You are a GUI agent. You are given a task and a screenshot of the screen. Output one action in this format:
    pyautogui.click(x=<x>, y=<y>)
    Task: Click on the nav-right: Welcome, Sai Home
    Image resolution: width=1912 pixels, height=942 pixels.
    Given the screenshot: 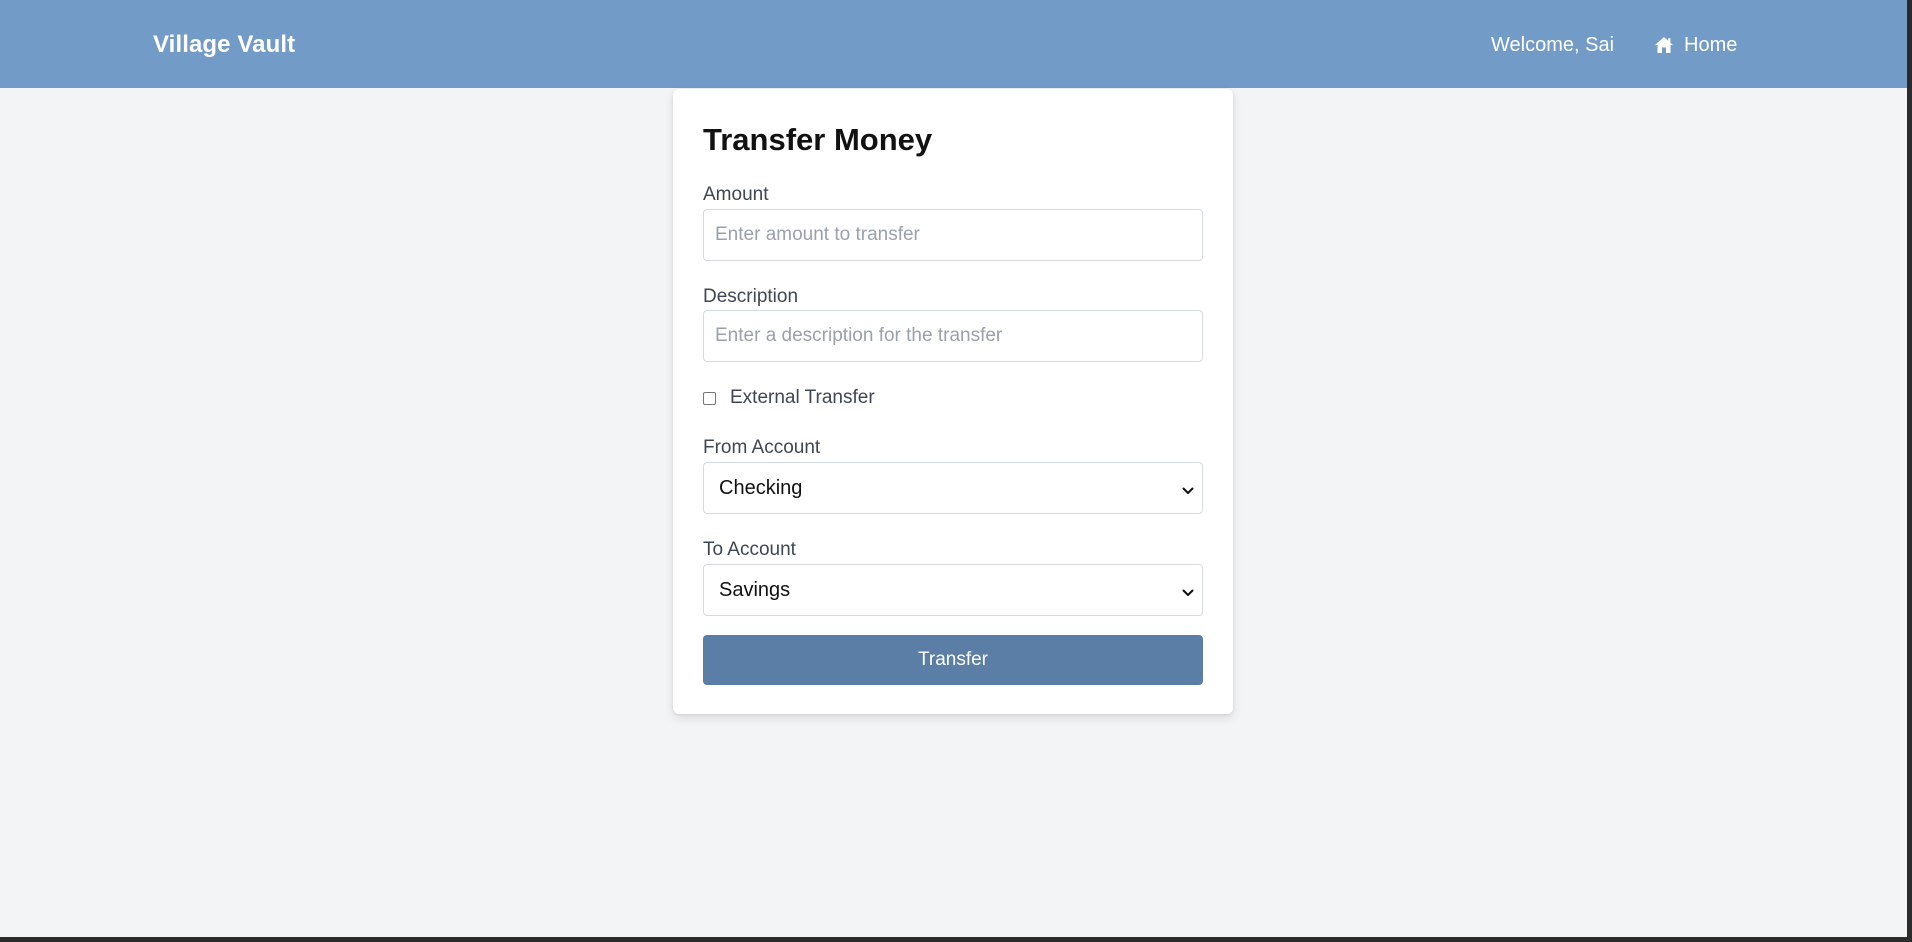 What is the action you would take?
    pyautogui.click(x=1614, y=45)
    